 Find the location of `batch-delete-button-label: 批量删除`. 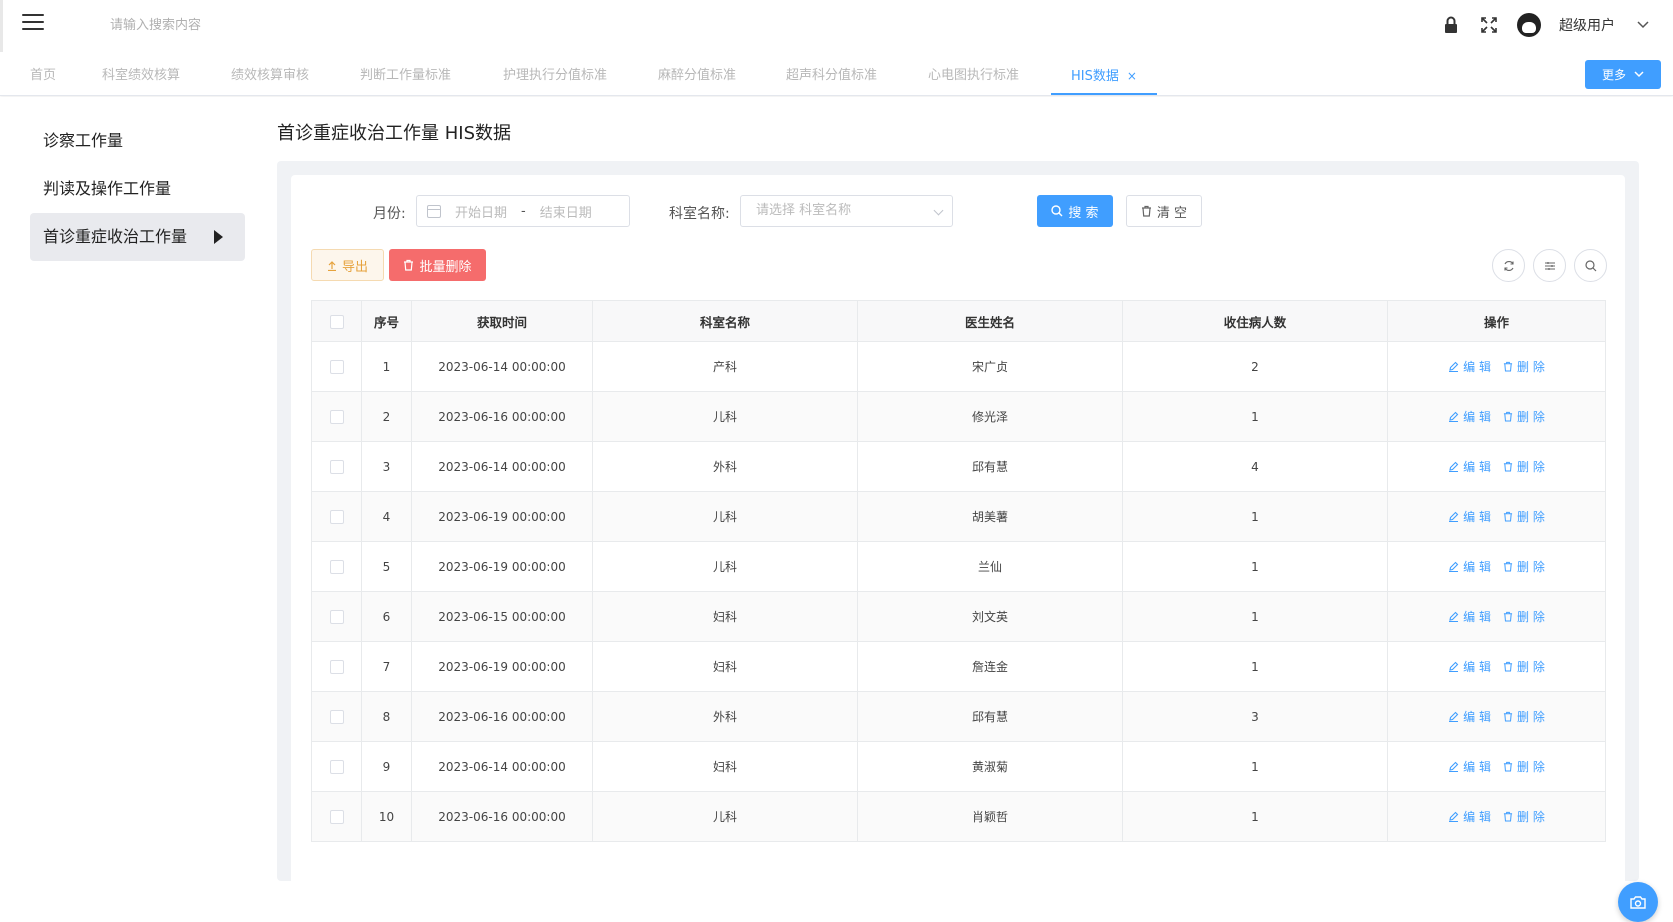

batch-delete-button-label: 批量删除 is located at coordinates (445, 267).